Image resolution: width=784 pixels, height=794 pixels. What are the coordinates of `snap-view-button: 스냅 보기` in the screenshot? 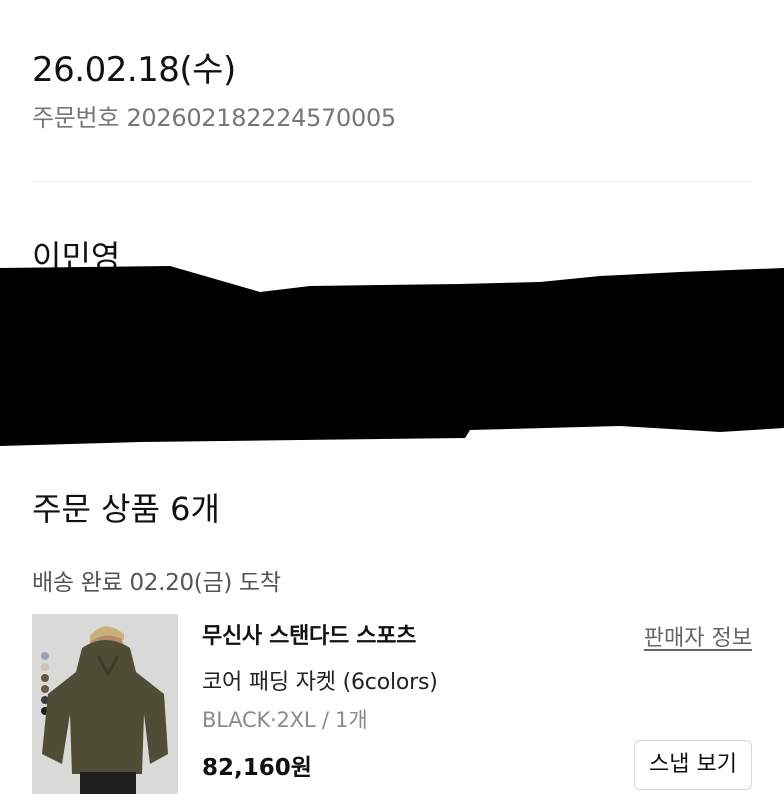 It's located at (693, 765).